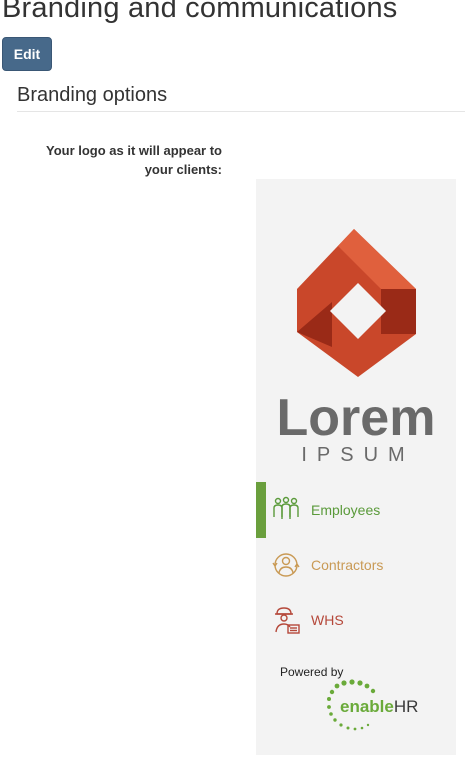 This screenshot has width=465, height=760. I want to click on nav-item-employees: Employees, so click(356, 510).